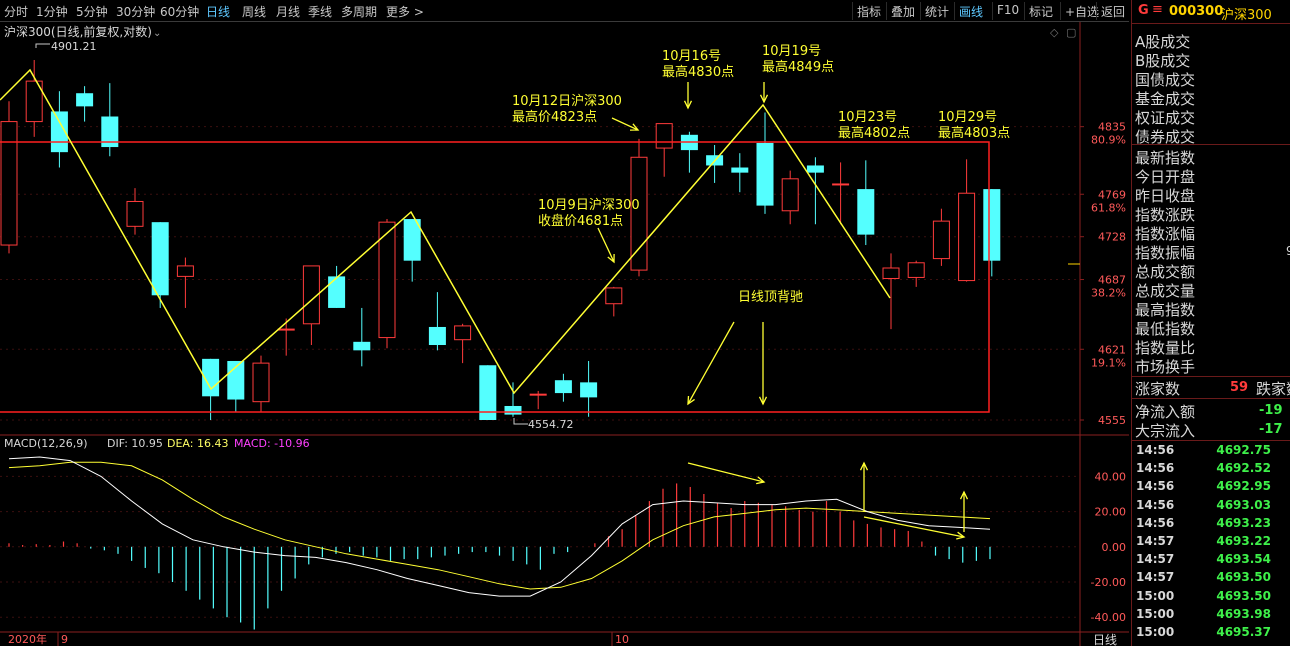 This screenshot has height=646, width=1290. I want to click on net-inflow-value: -19, so click(1271, 410).